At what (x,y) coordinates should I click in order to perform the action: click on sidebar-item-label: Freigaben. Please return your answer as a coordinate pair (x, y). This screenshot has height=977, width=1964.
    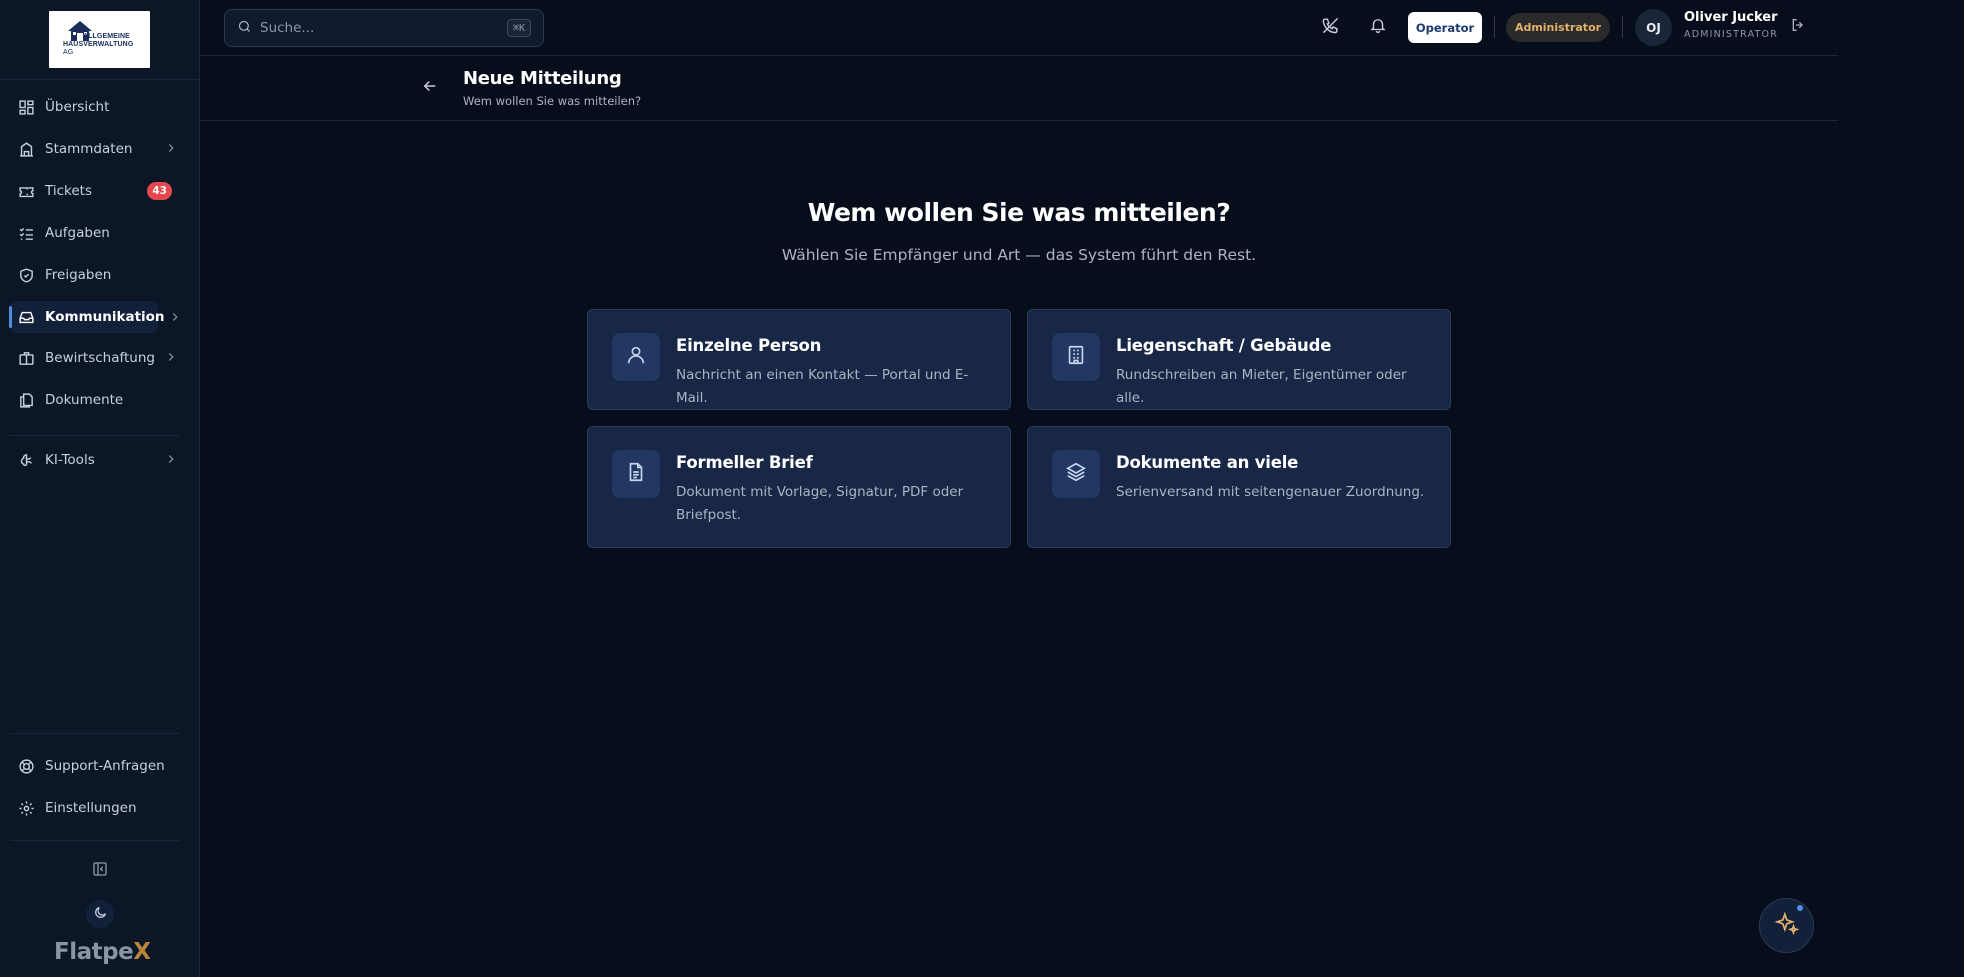
    Looking at the image, I should click on (78, 275).